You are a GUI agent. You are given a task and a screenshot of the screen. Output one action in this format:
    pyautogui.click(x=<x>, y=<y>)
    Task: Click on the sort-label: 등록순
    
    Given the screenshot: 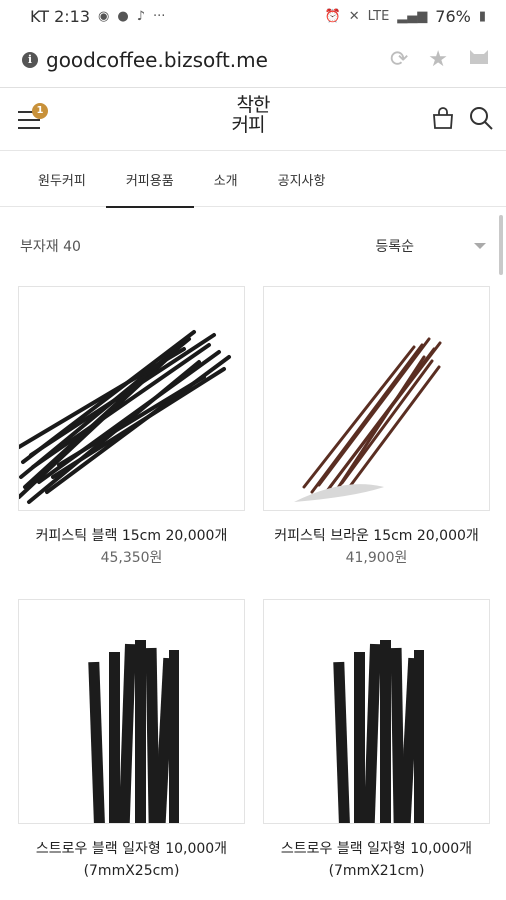 What is the action you would take?
    pyautogui.click(x=394, y=247)
    